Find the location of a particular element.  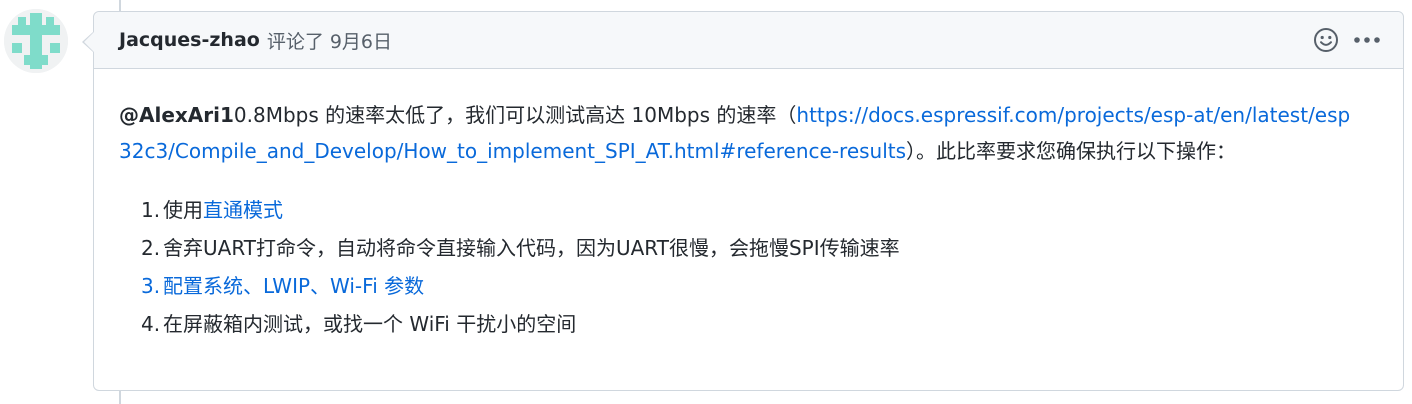

user-mention: @AlexAri1 is located at coordinates (176, 115).